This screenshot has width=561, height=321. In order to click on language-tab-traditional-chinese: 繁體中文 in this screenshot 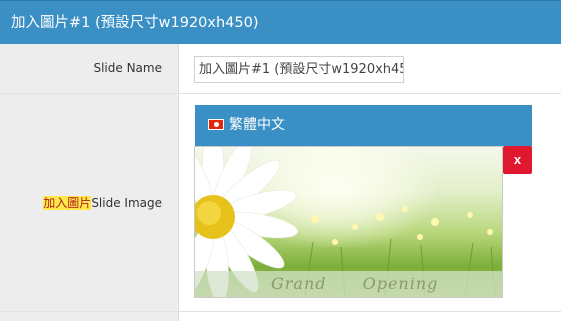, I will do `click(363, 125)`.